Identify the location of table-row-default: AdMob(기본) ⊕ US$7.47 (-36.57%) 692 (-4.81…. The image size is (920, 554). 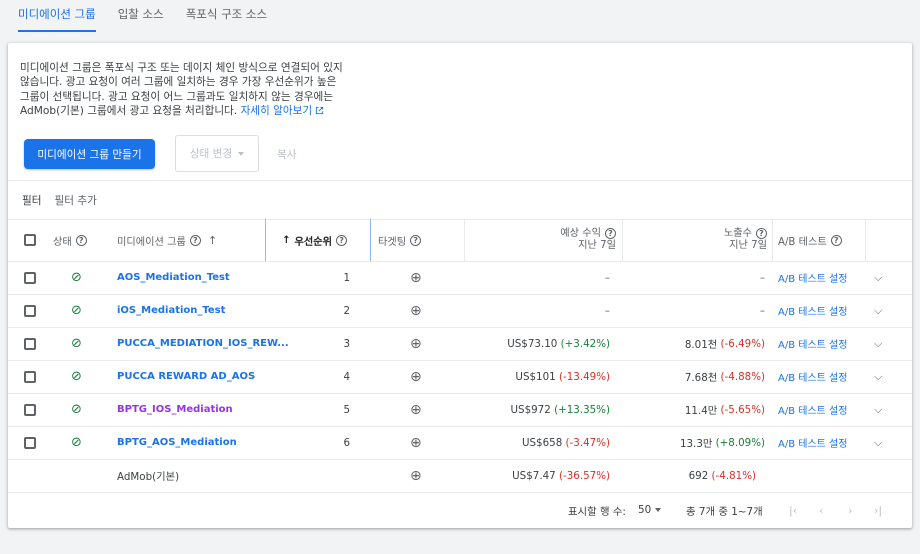
(460, 475).